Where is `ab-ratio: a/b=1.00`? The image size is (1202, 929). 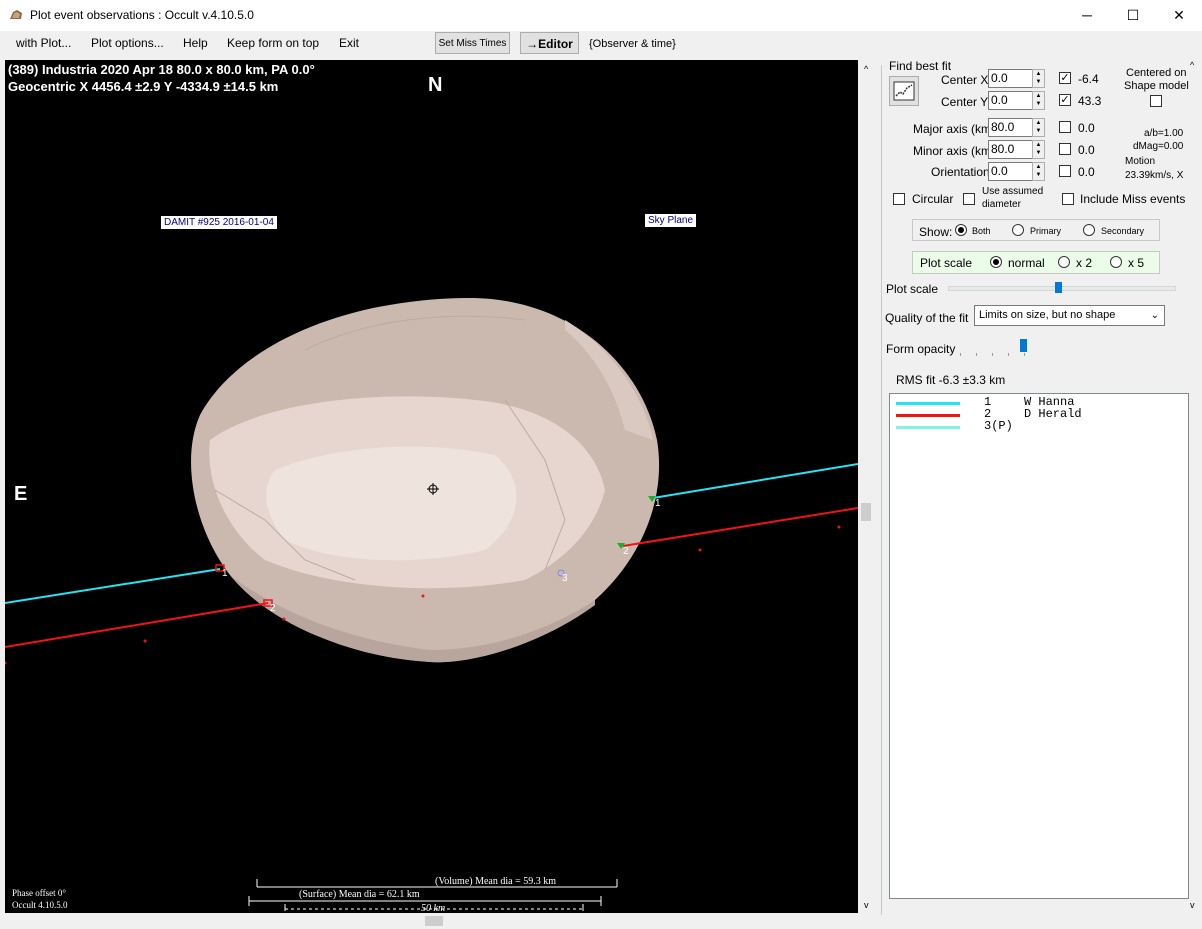 ab-ratio: a/b=1.00 is located at coordinates (1164, 133).